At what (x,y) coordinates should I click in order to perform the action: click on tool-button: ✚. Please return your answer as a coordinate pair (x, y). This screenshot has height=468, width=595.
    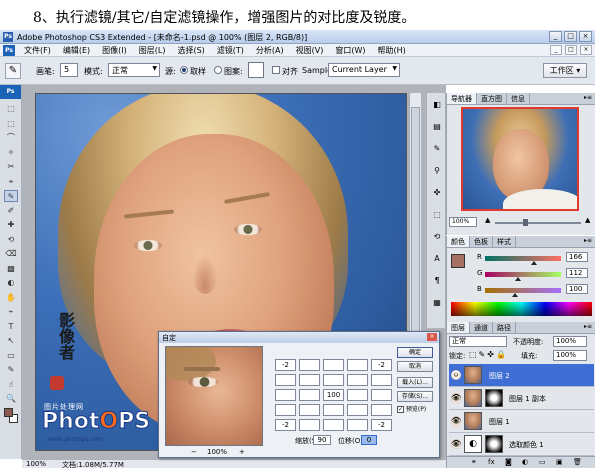
    Looking at the image, I should click on (11, 225).